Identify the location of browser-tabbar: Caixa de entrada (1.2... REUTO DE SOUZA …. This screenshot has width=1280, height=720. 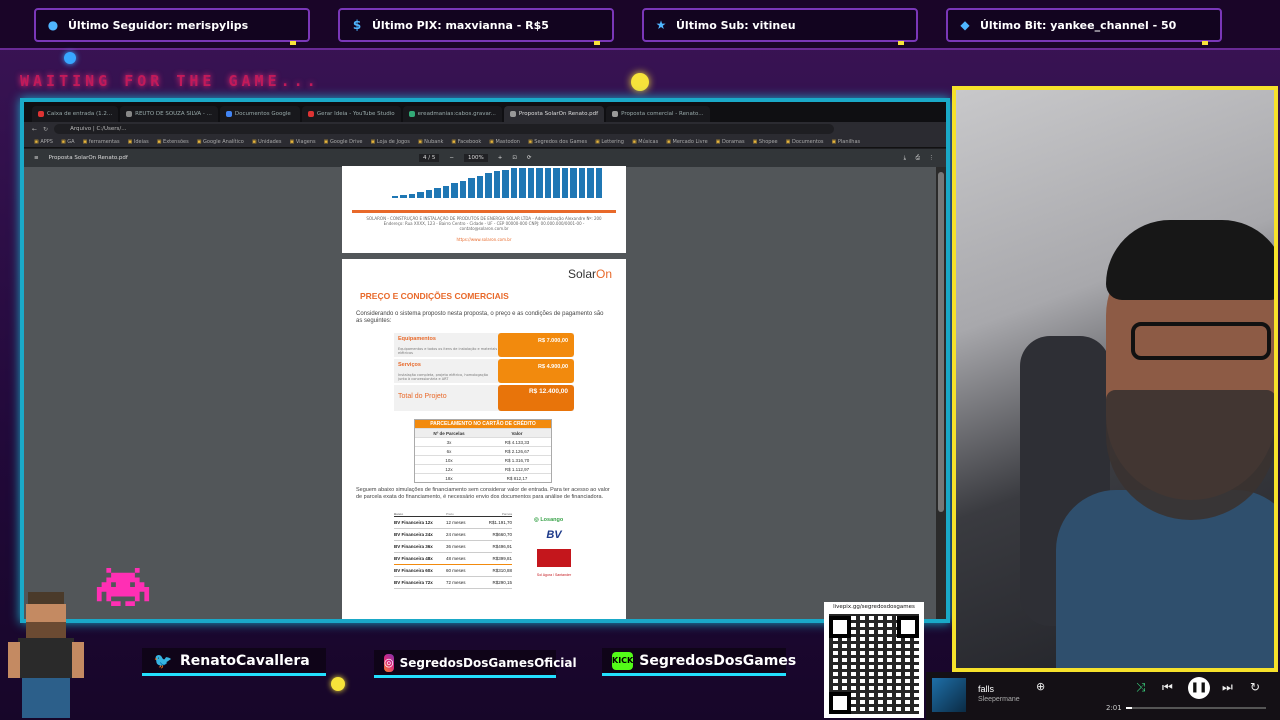
(485, 112).